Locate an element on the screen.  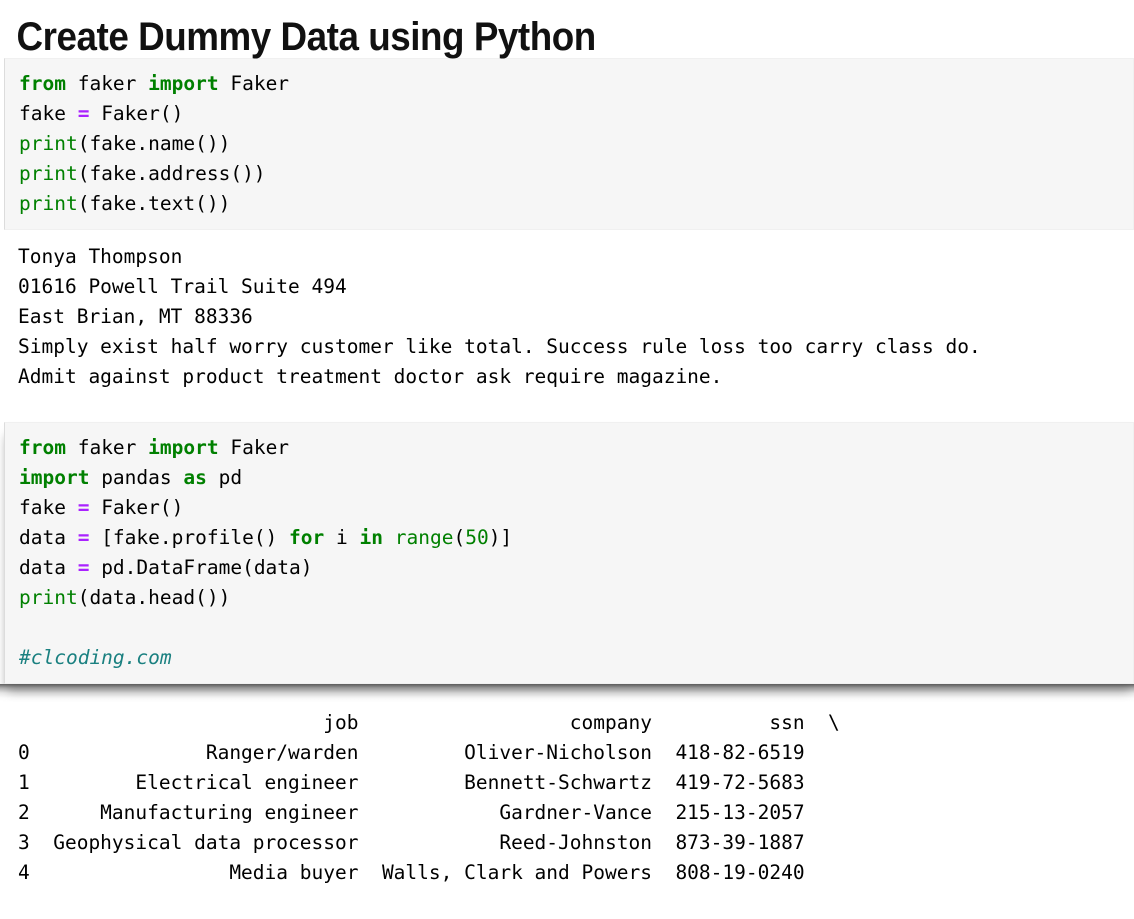
code-line: import pandas as pd is located at coordinates (130, 477).